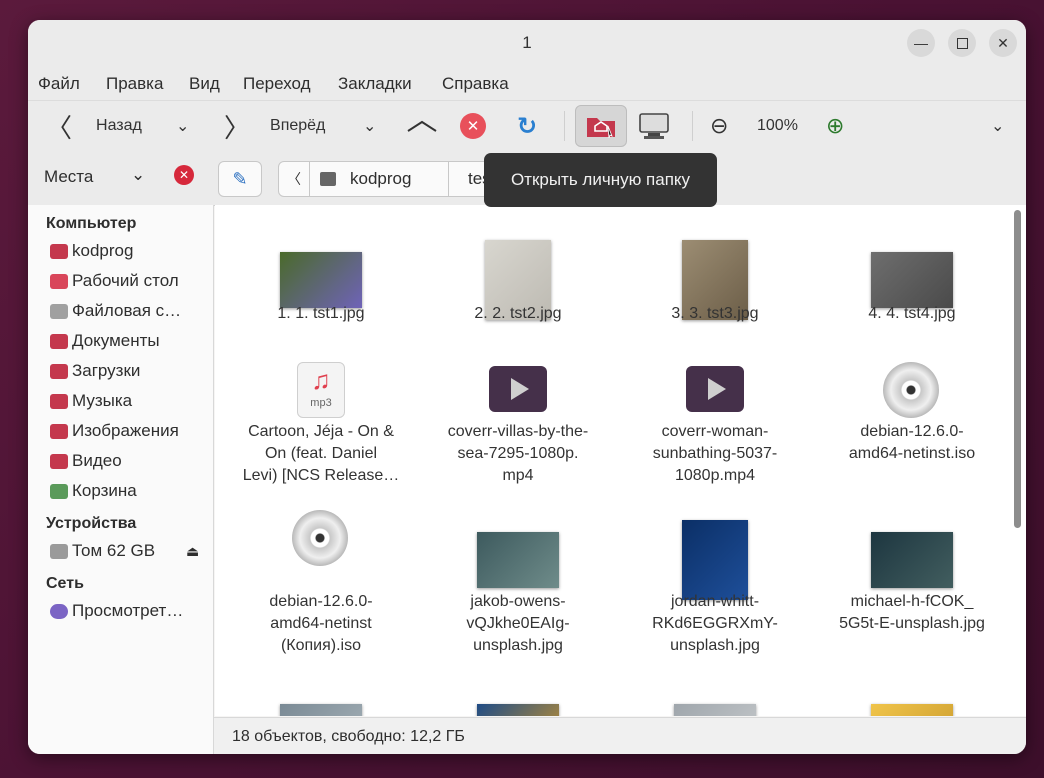 The height and width of the screenshot is (778, 1044). I want to click on edit-location-button: ✎, so click(240, 179).